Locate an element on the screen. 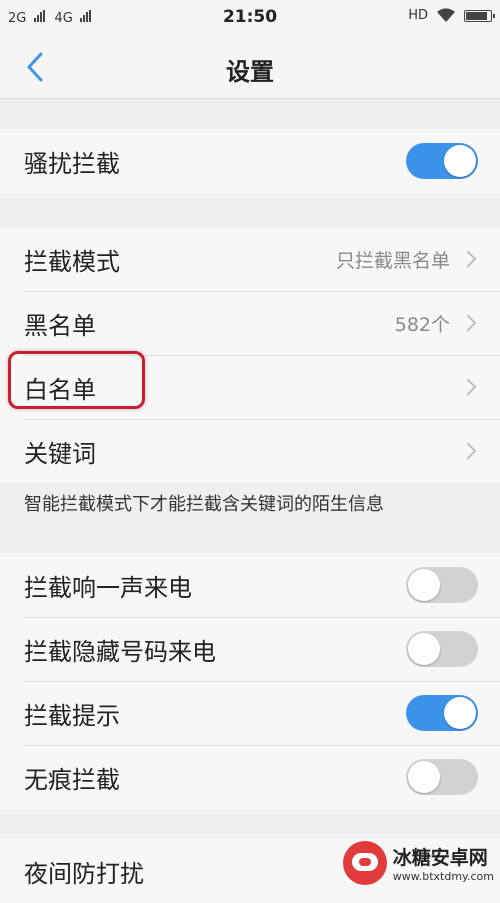 The height and width of the screenshot is (903, 500). traceless-intercept-toggle is located at coordinates (442, 777).